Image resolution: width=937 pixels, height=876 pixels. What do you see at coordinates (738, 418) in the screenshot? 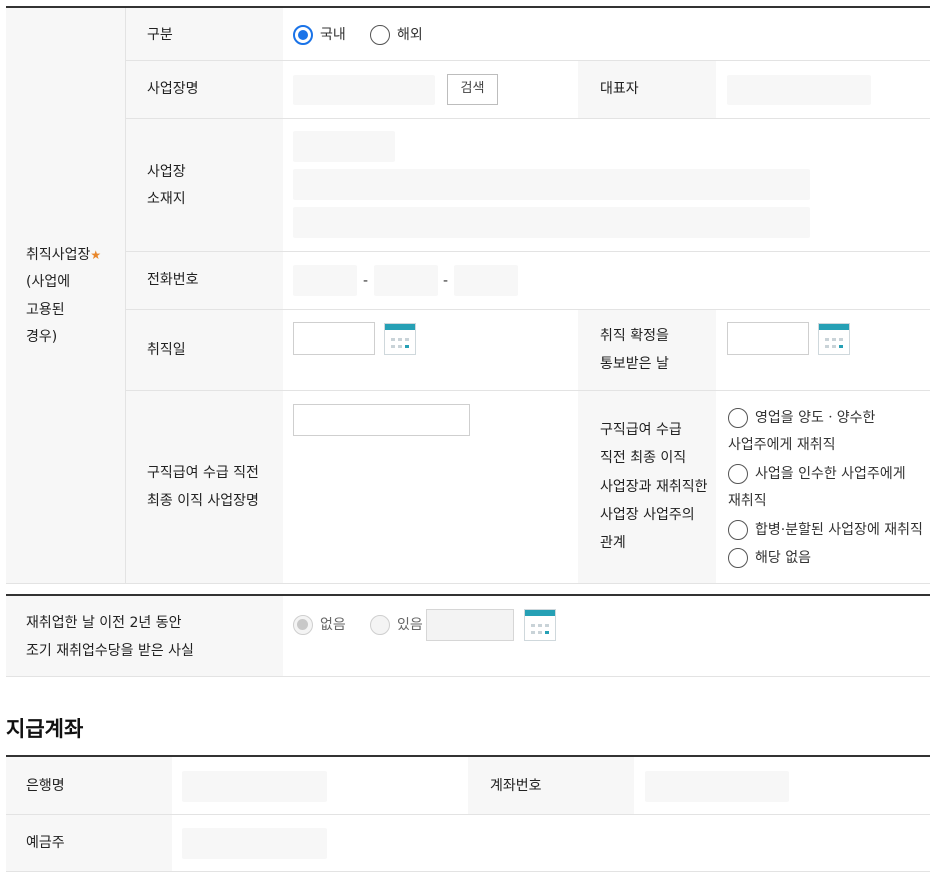
I see `relation-radio-transfer` at bounding box center [738, 418].